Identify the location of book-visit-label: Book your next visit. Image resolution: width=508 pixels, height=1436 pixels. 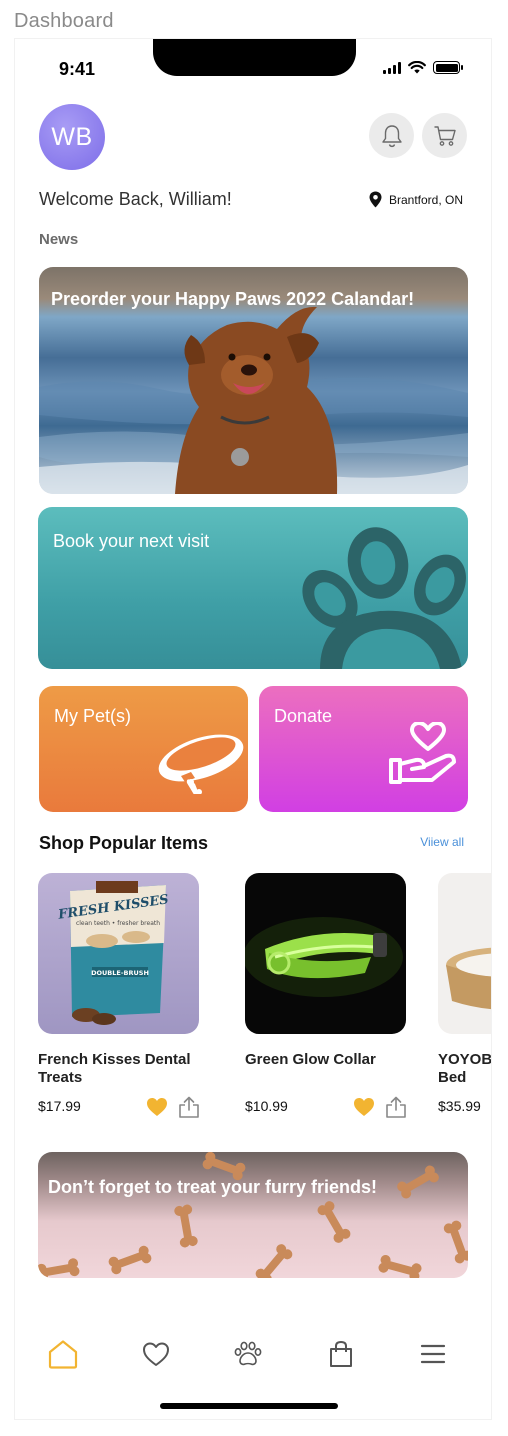
(131, 541).